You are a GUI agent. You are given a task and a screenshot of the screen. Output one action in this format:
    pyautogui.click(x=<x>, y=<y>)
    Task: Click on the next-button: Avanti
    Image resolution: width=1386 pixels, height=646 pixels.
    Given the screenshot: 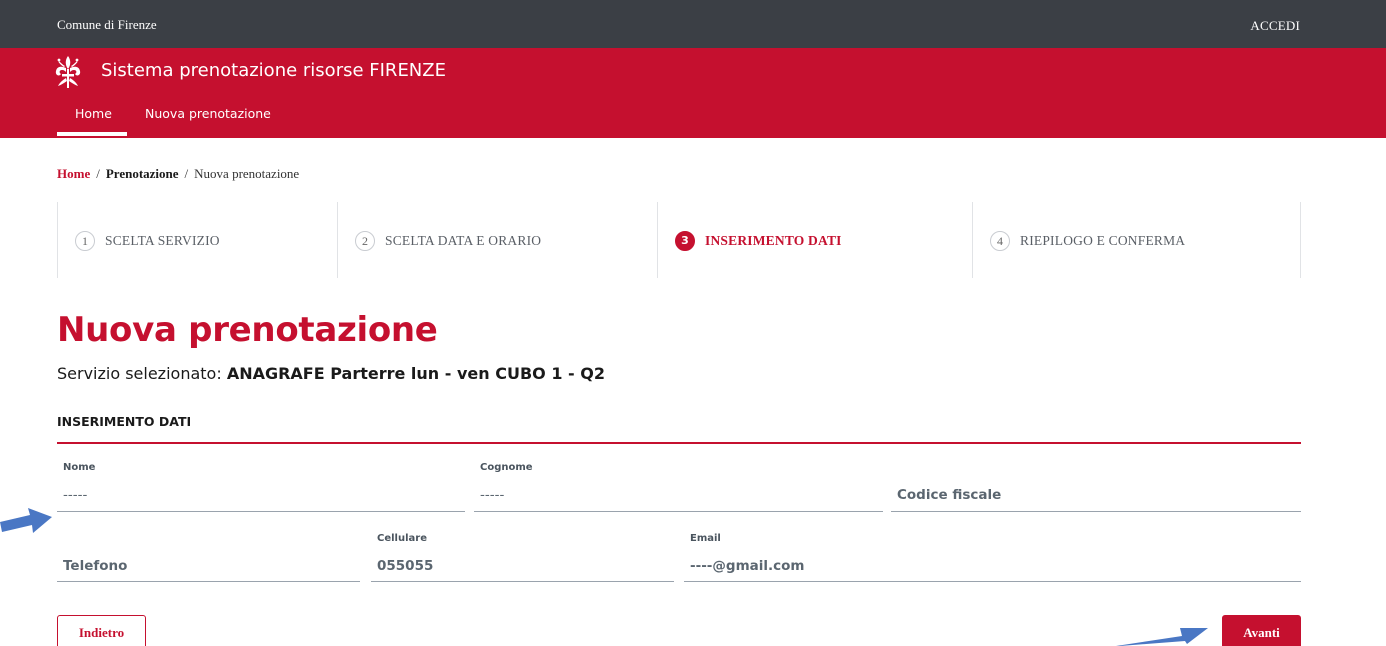 What is the action you would take?
    pyautogui.click(x=1261, y=630)
    